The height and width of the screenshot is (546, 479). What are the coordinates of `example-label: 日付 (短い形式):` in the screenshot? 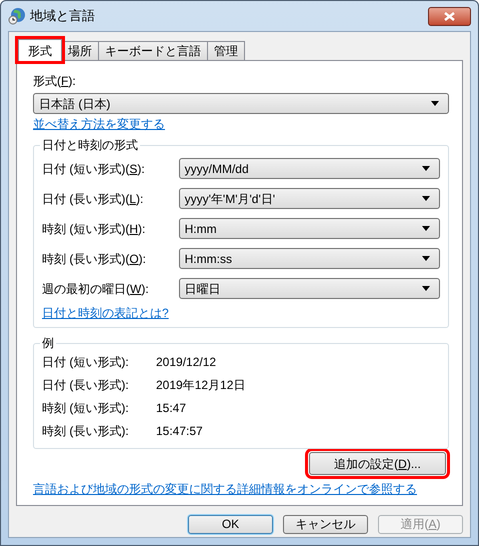 It's located at (86, 362).